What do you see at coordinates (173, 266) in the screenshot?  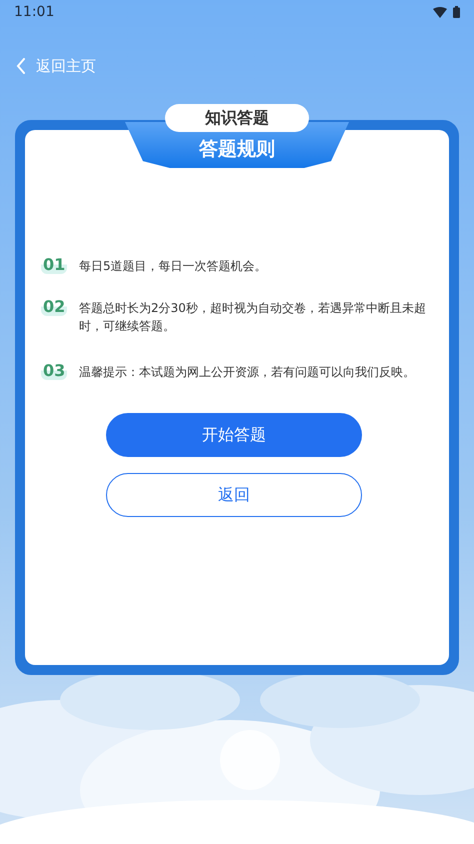 I see `rule-text: 每日5道题目，每日一次答题机会。` at bounding box center [173, 266].